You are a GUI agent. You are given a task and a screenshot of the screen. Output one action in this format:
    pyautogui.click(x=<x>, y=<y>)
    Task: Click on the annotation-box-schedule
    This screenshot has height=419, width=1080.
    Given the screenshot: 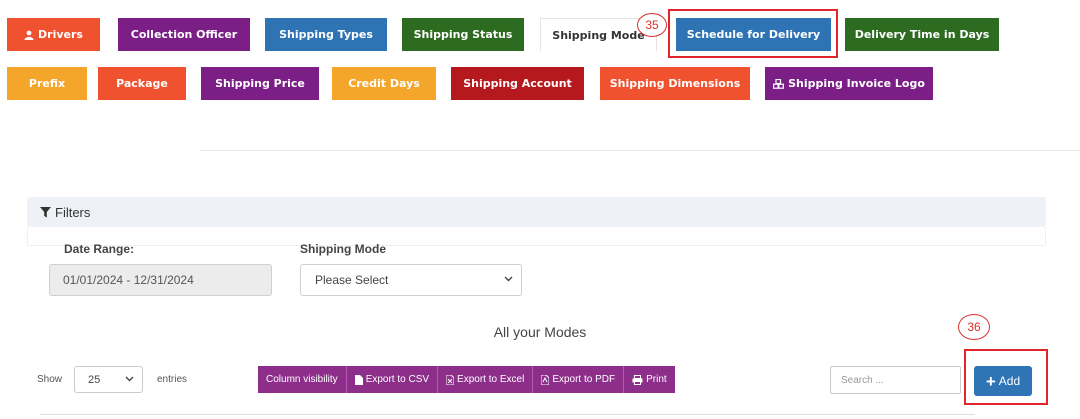 What is the action you would take?
    pyautogui.click(x=753, y=33)
    